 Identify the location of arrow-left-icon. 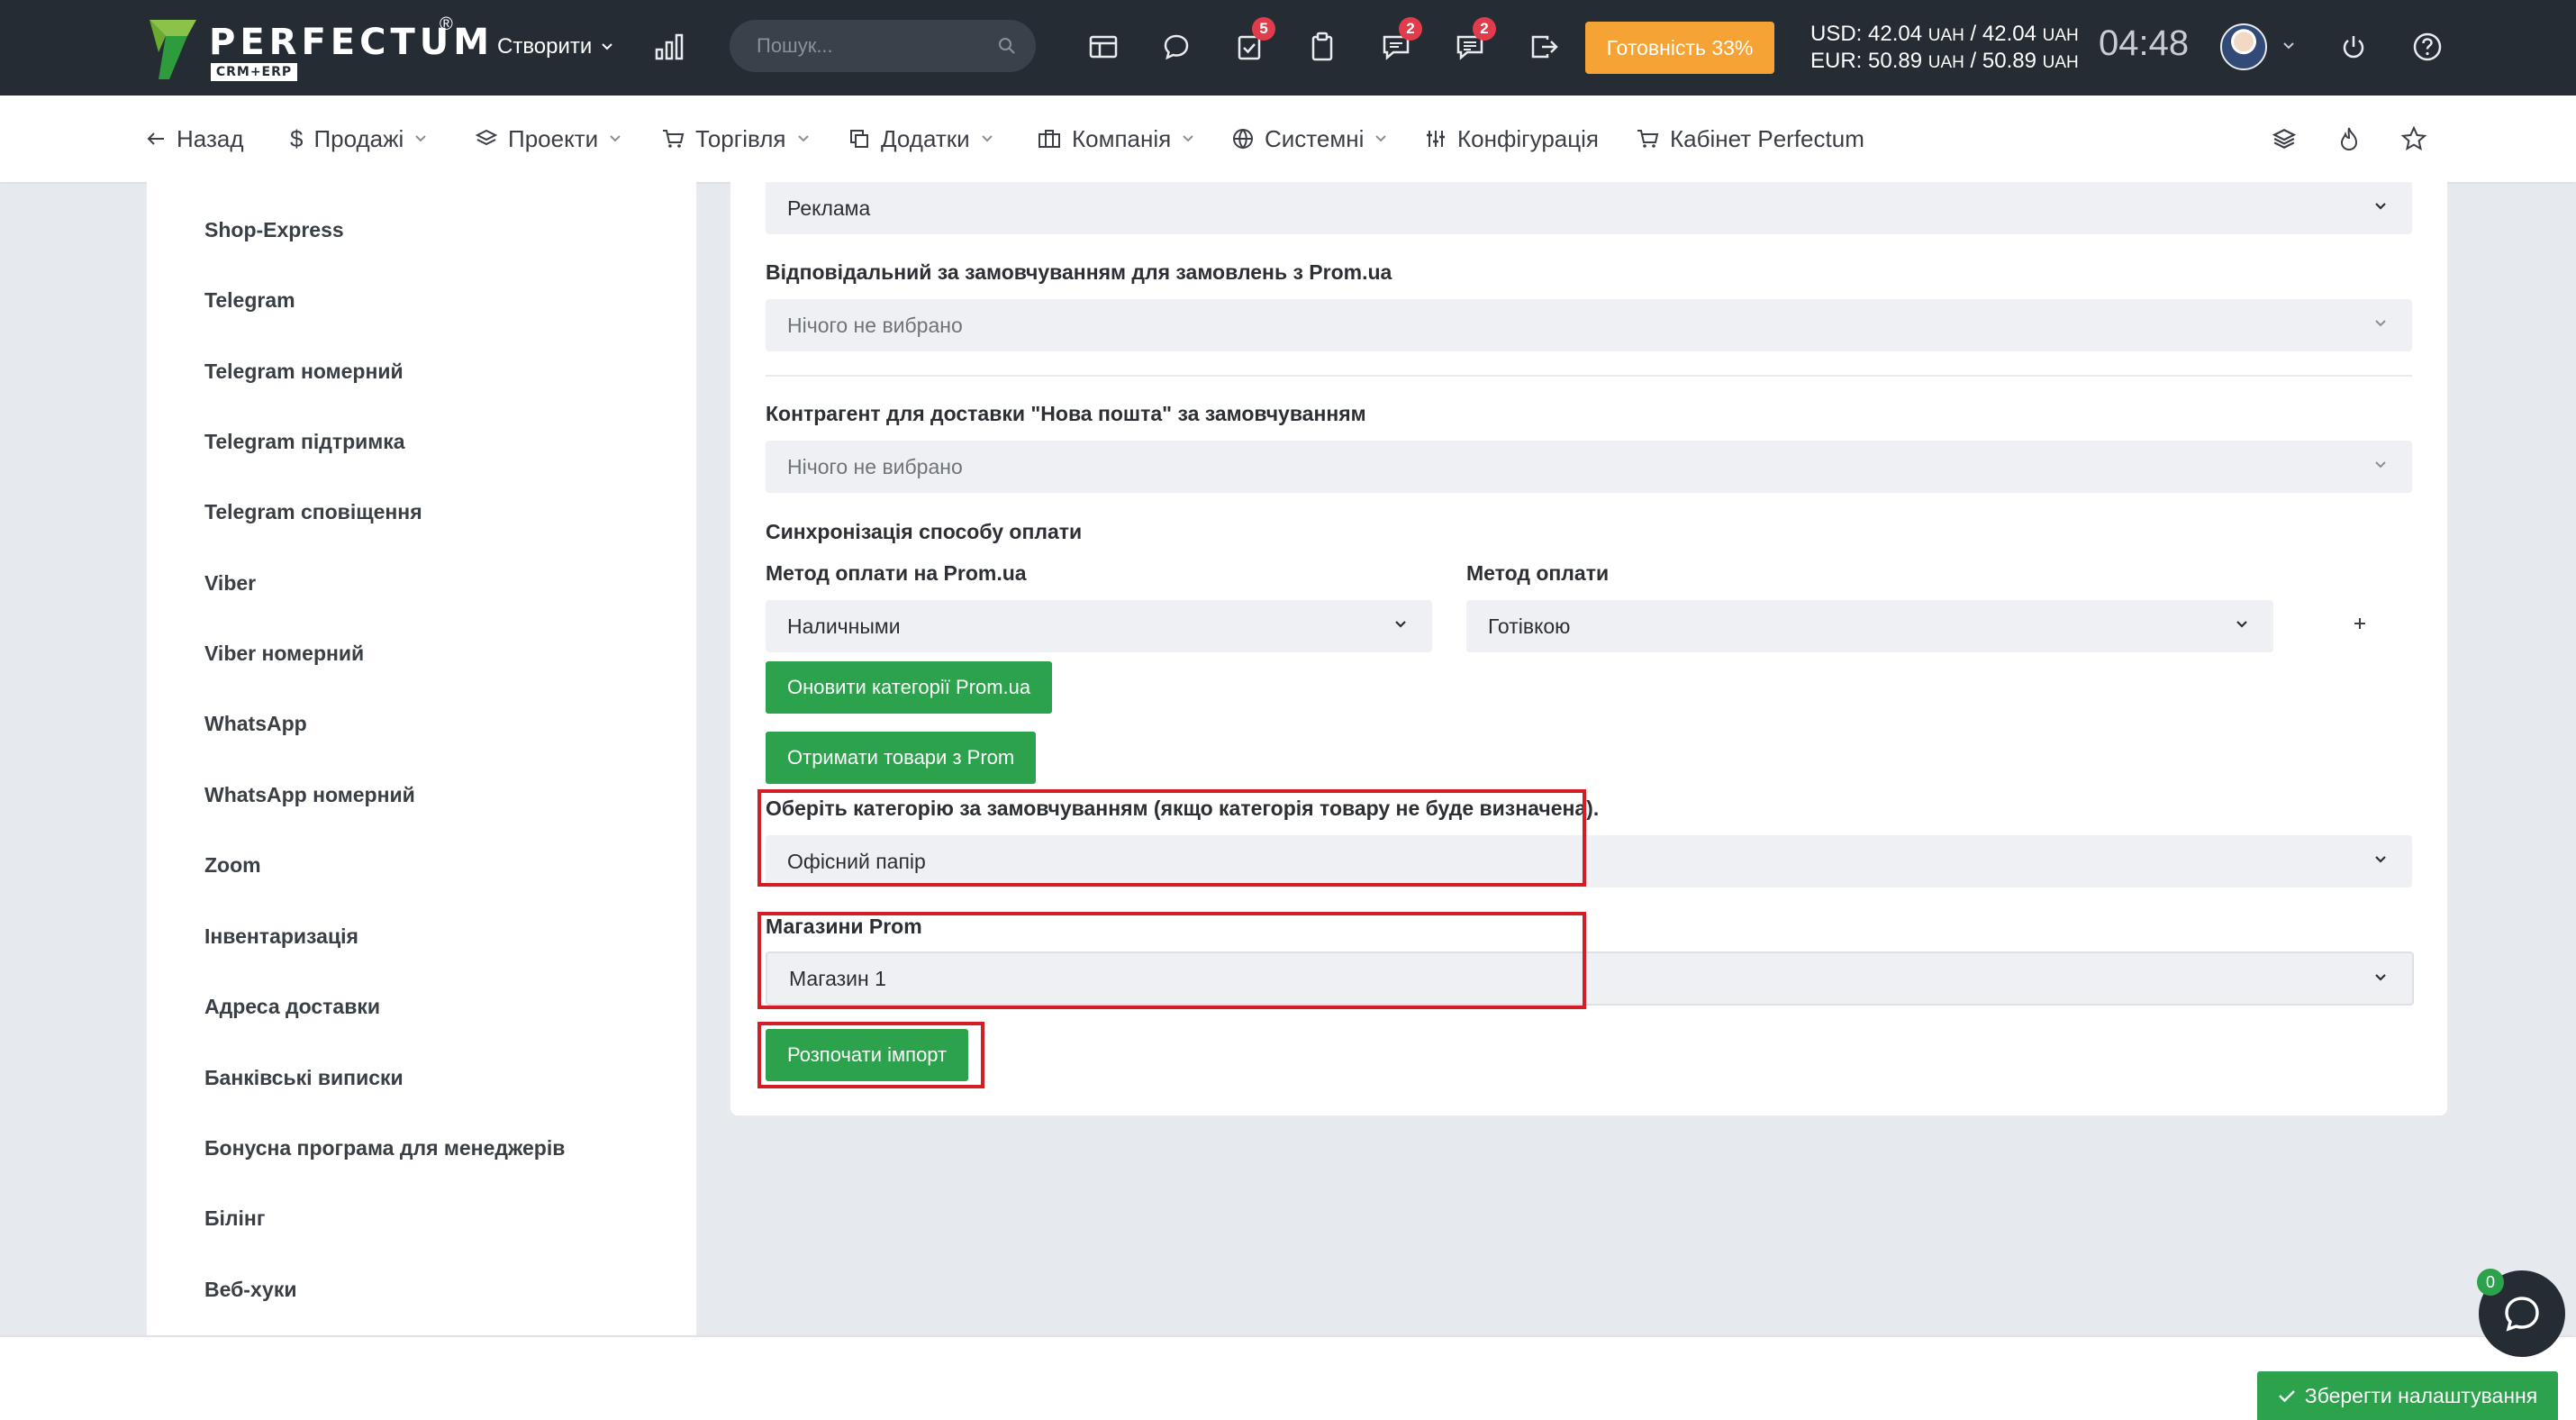
(155, 138).